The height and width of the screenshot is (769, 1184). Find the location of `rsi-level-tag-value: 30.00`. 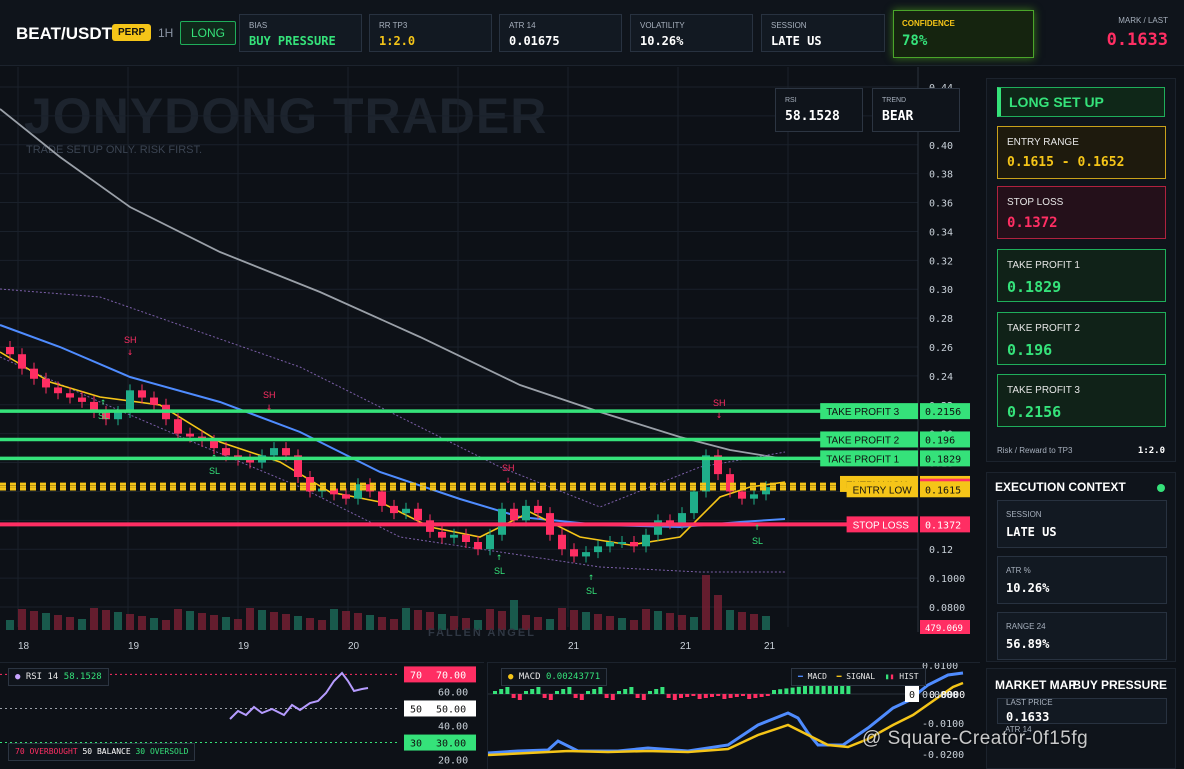

rsi-level-tag-value: 30.00 is located at coordinates (451, 744).